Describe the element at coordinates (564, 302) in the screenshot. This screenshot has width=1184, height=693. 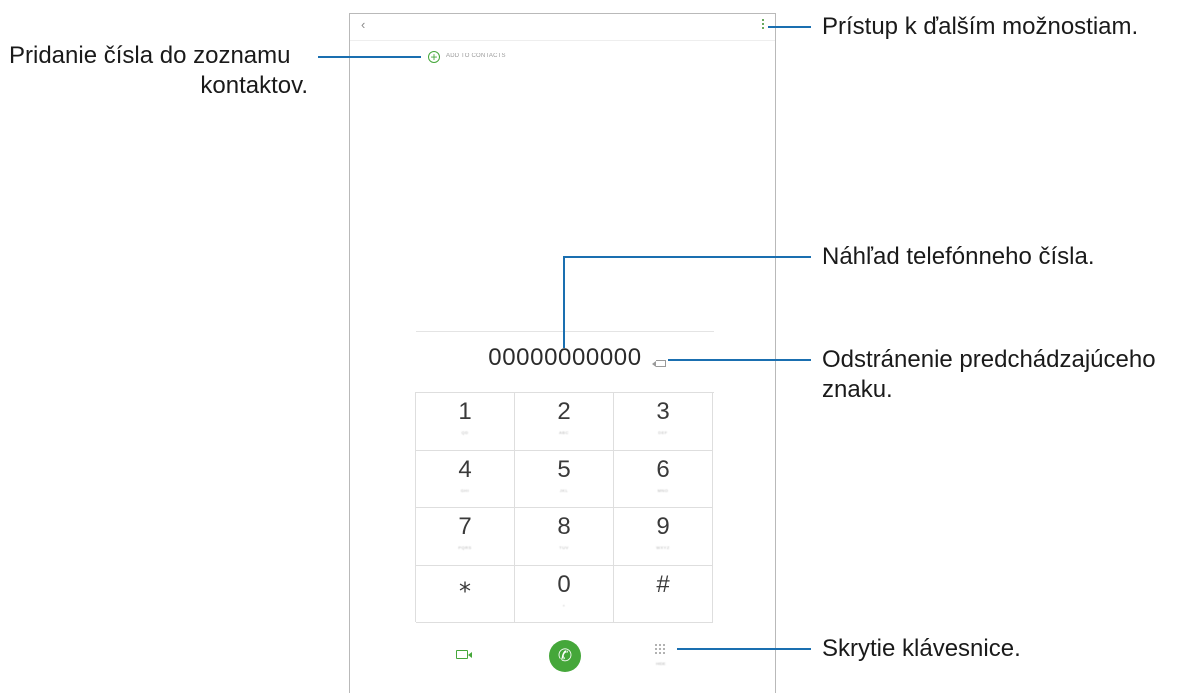
I see `callout-line-preview-v` at that location.